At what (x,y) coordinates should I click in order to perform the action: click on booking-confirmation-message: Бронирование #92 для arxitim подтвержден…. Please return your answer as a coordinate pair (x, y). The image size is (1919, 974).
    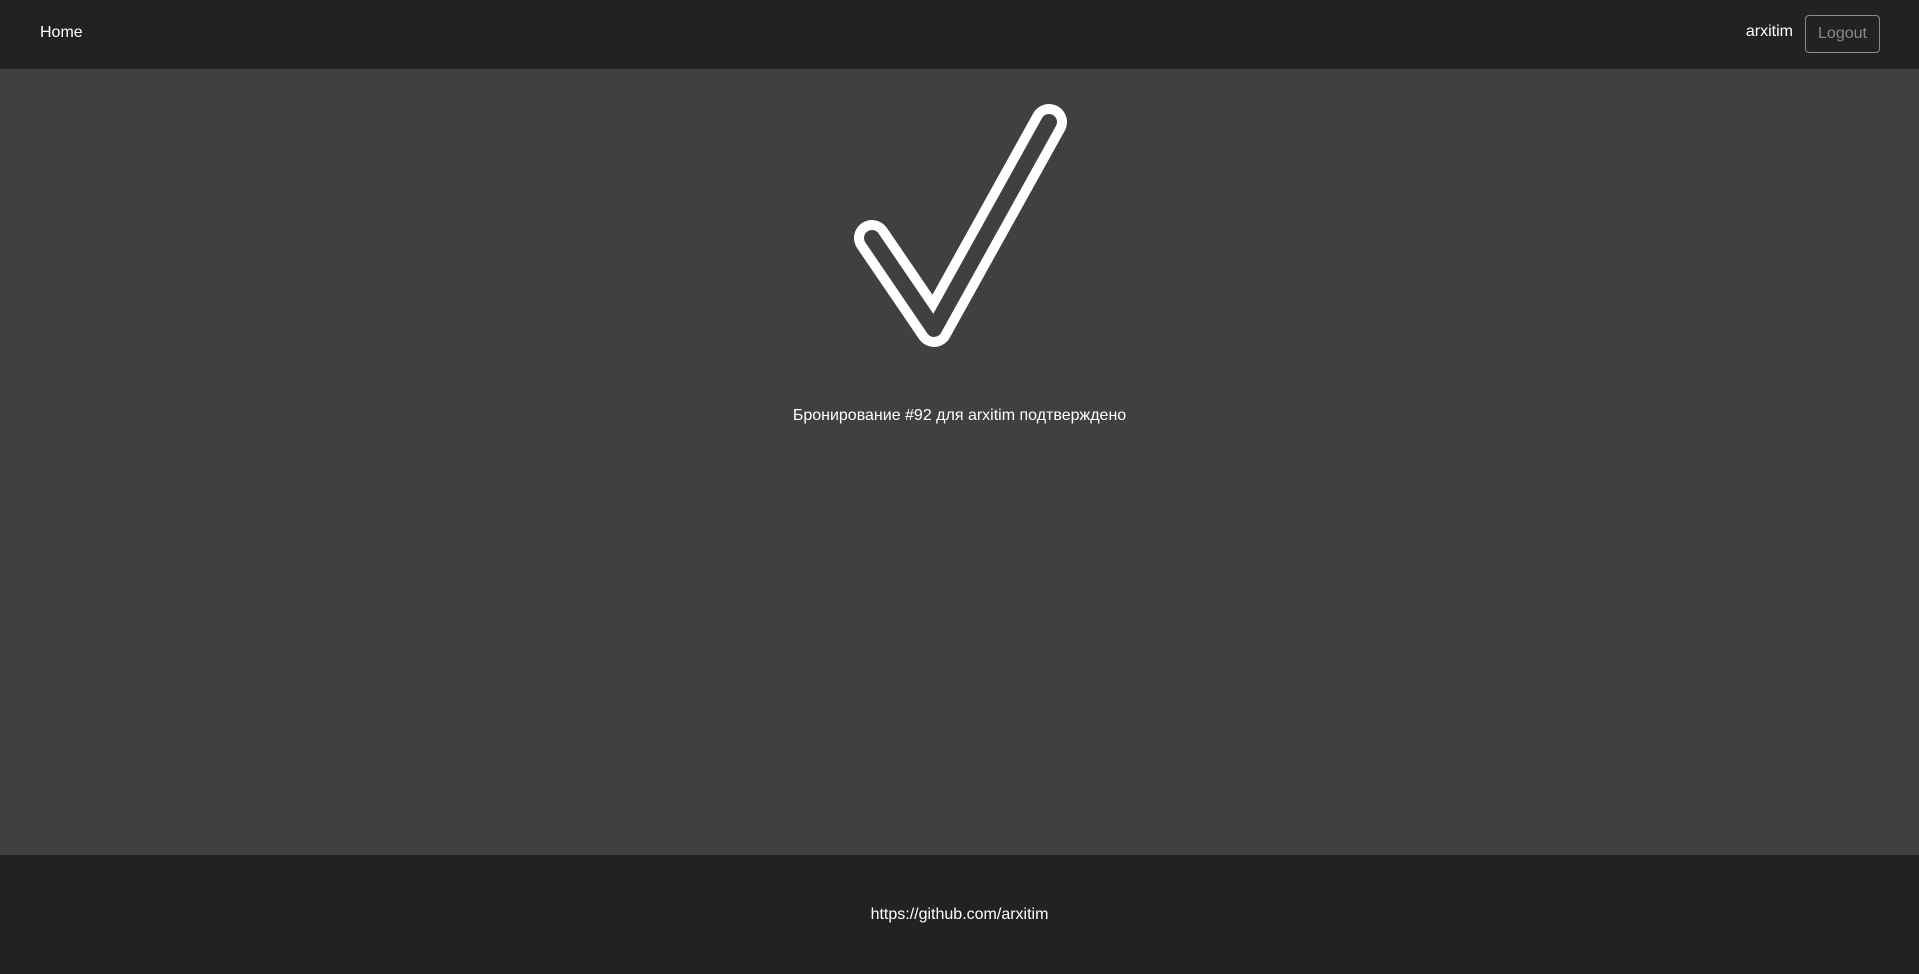
    Looking at the image, I should click on (959, 415).